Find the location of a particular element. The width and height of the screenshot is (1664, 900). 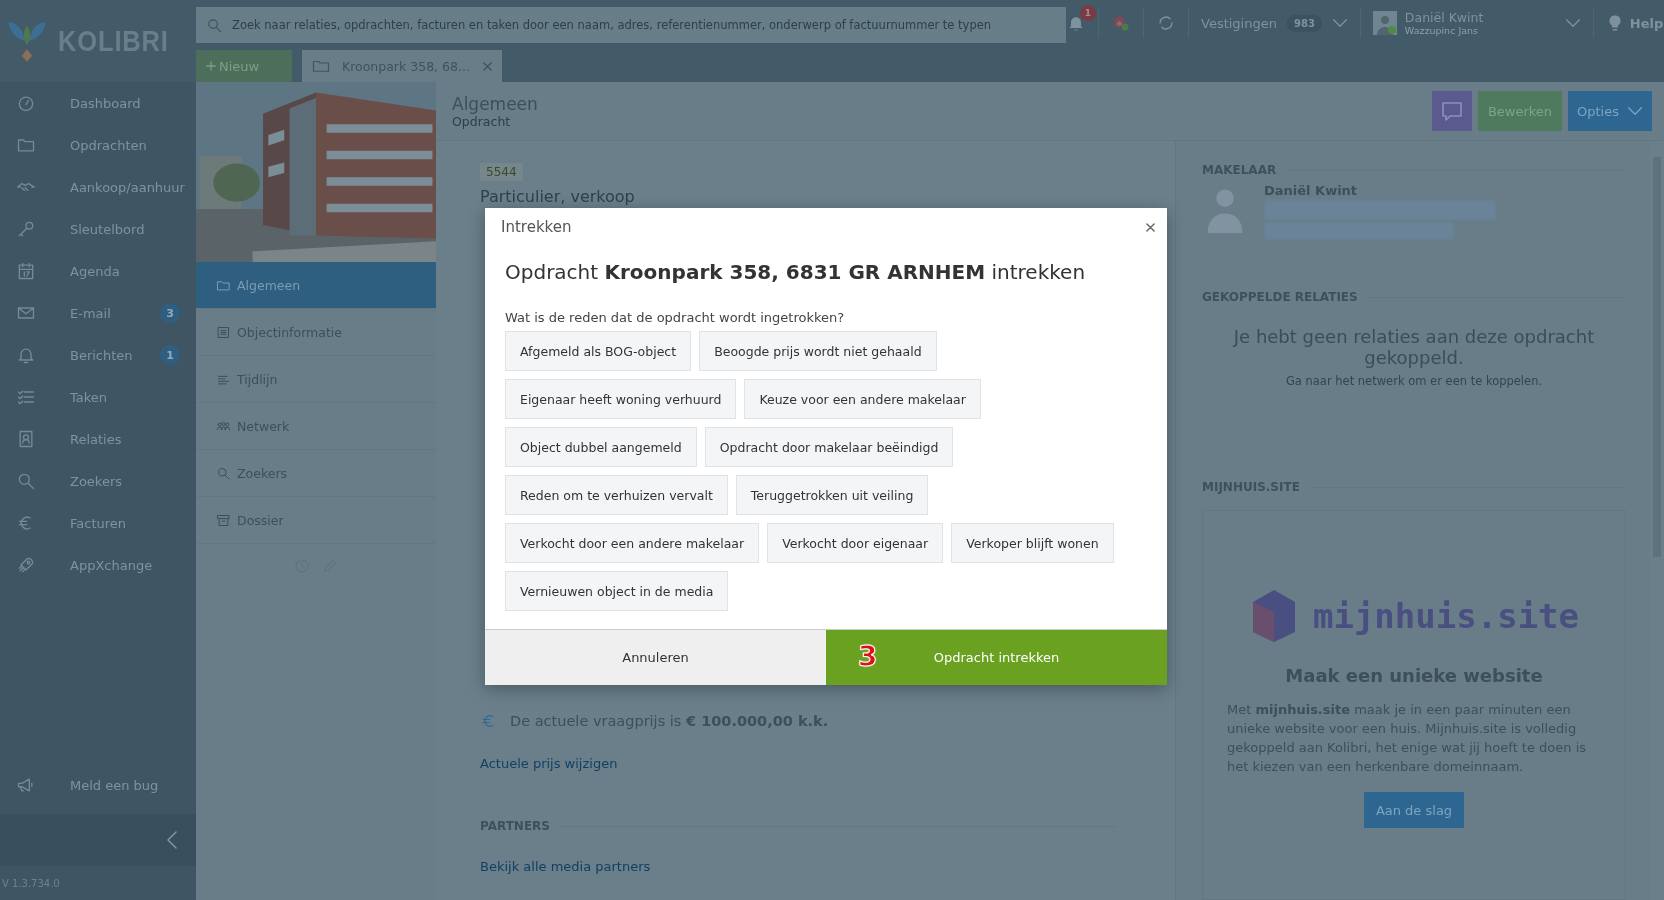

user-name: Daniël Kwint is located at coordinates (1444, 17).